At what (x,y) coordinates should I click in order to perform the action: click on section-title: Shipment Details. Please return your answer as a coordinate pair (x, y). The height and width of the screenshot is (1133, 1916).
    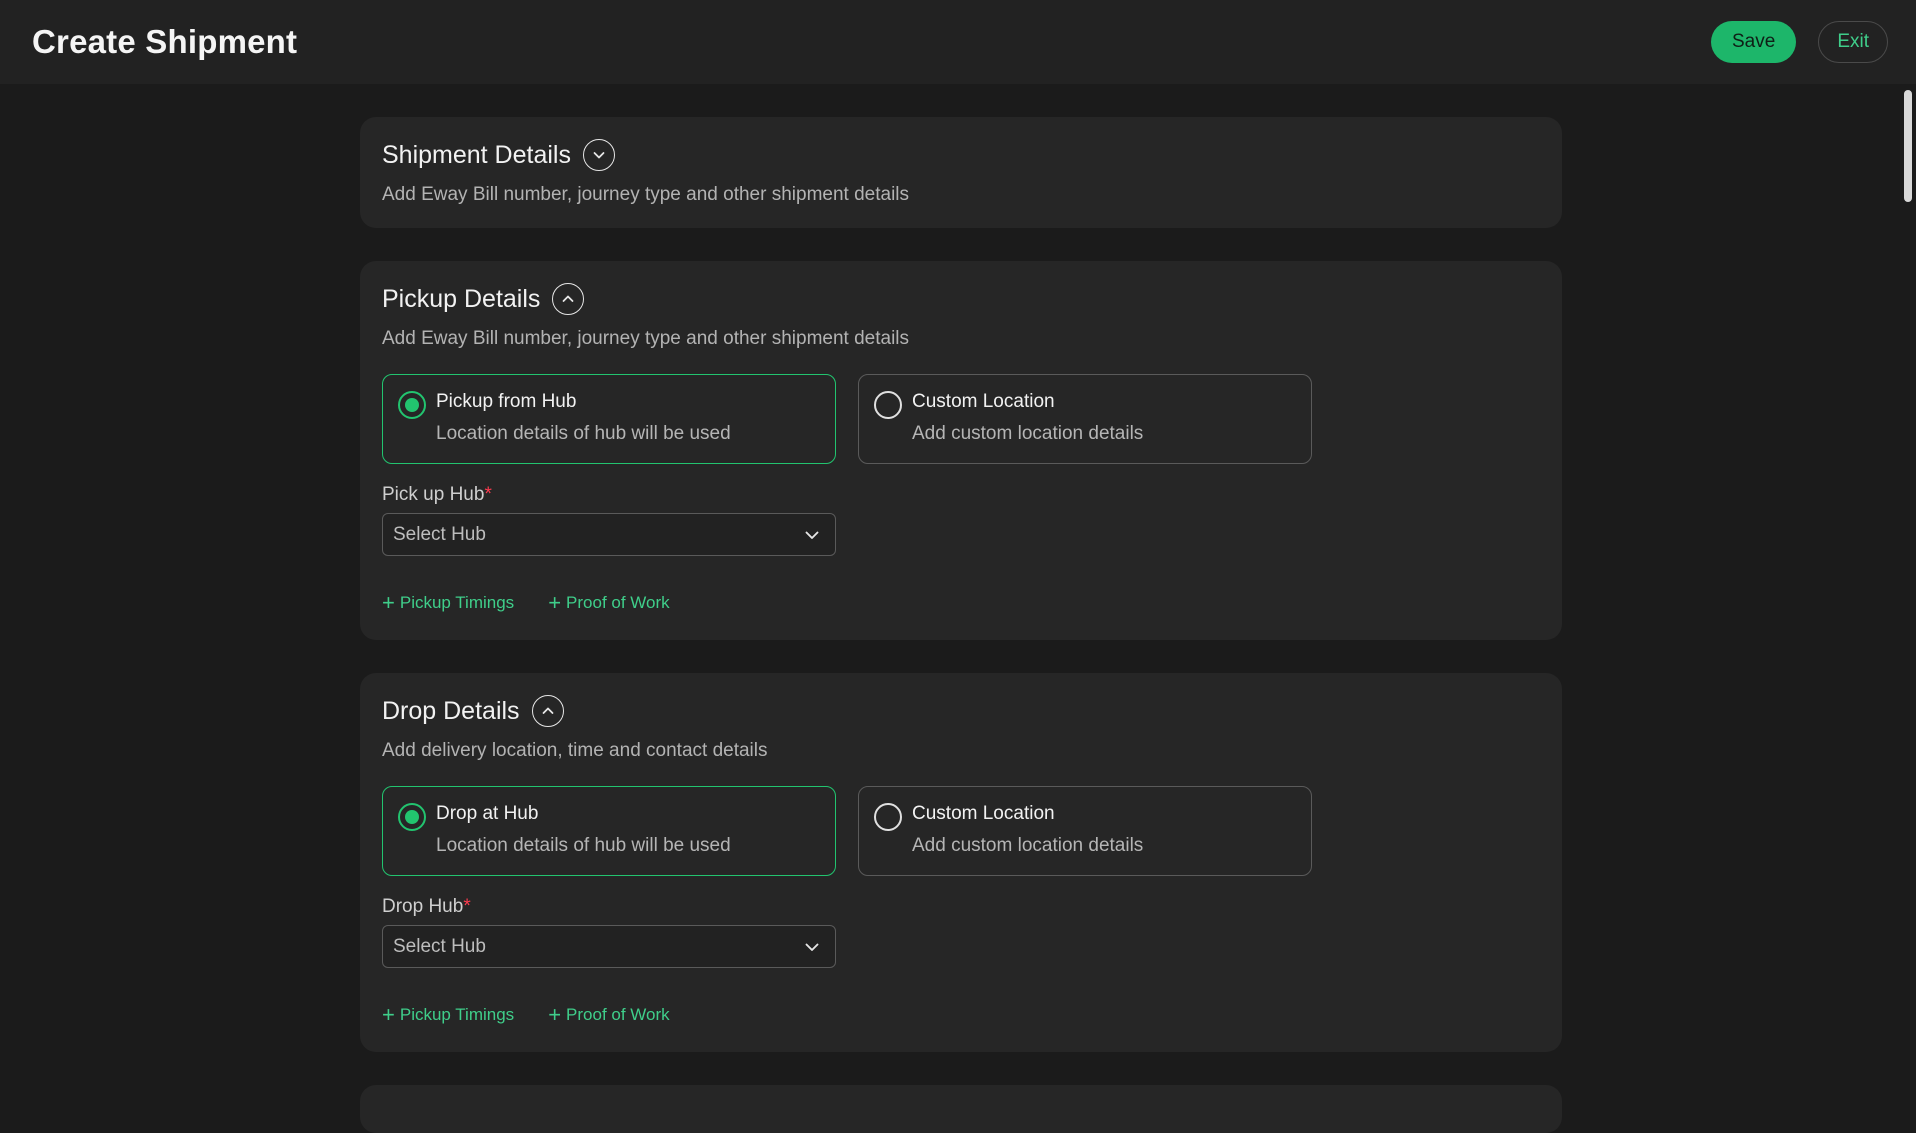
    Looking at the image, I should click on (476, 154).